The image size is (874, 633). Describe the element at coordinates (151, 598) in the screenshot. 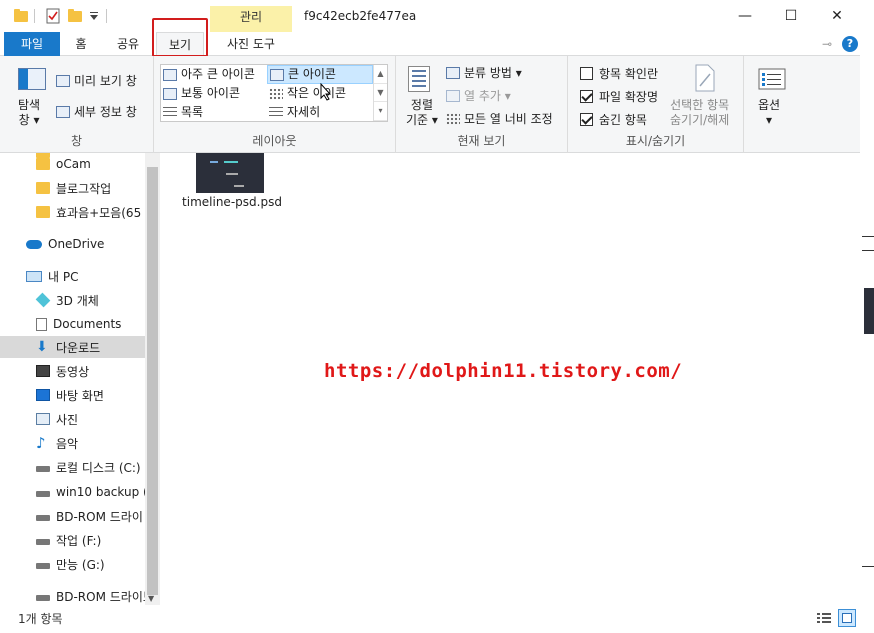

I see `scroll-down-icon: ▼` at that location.